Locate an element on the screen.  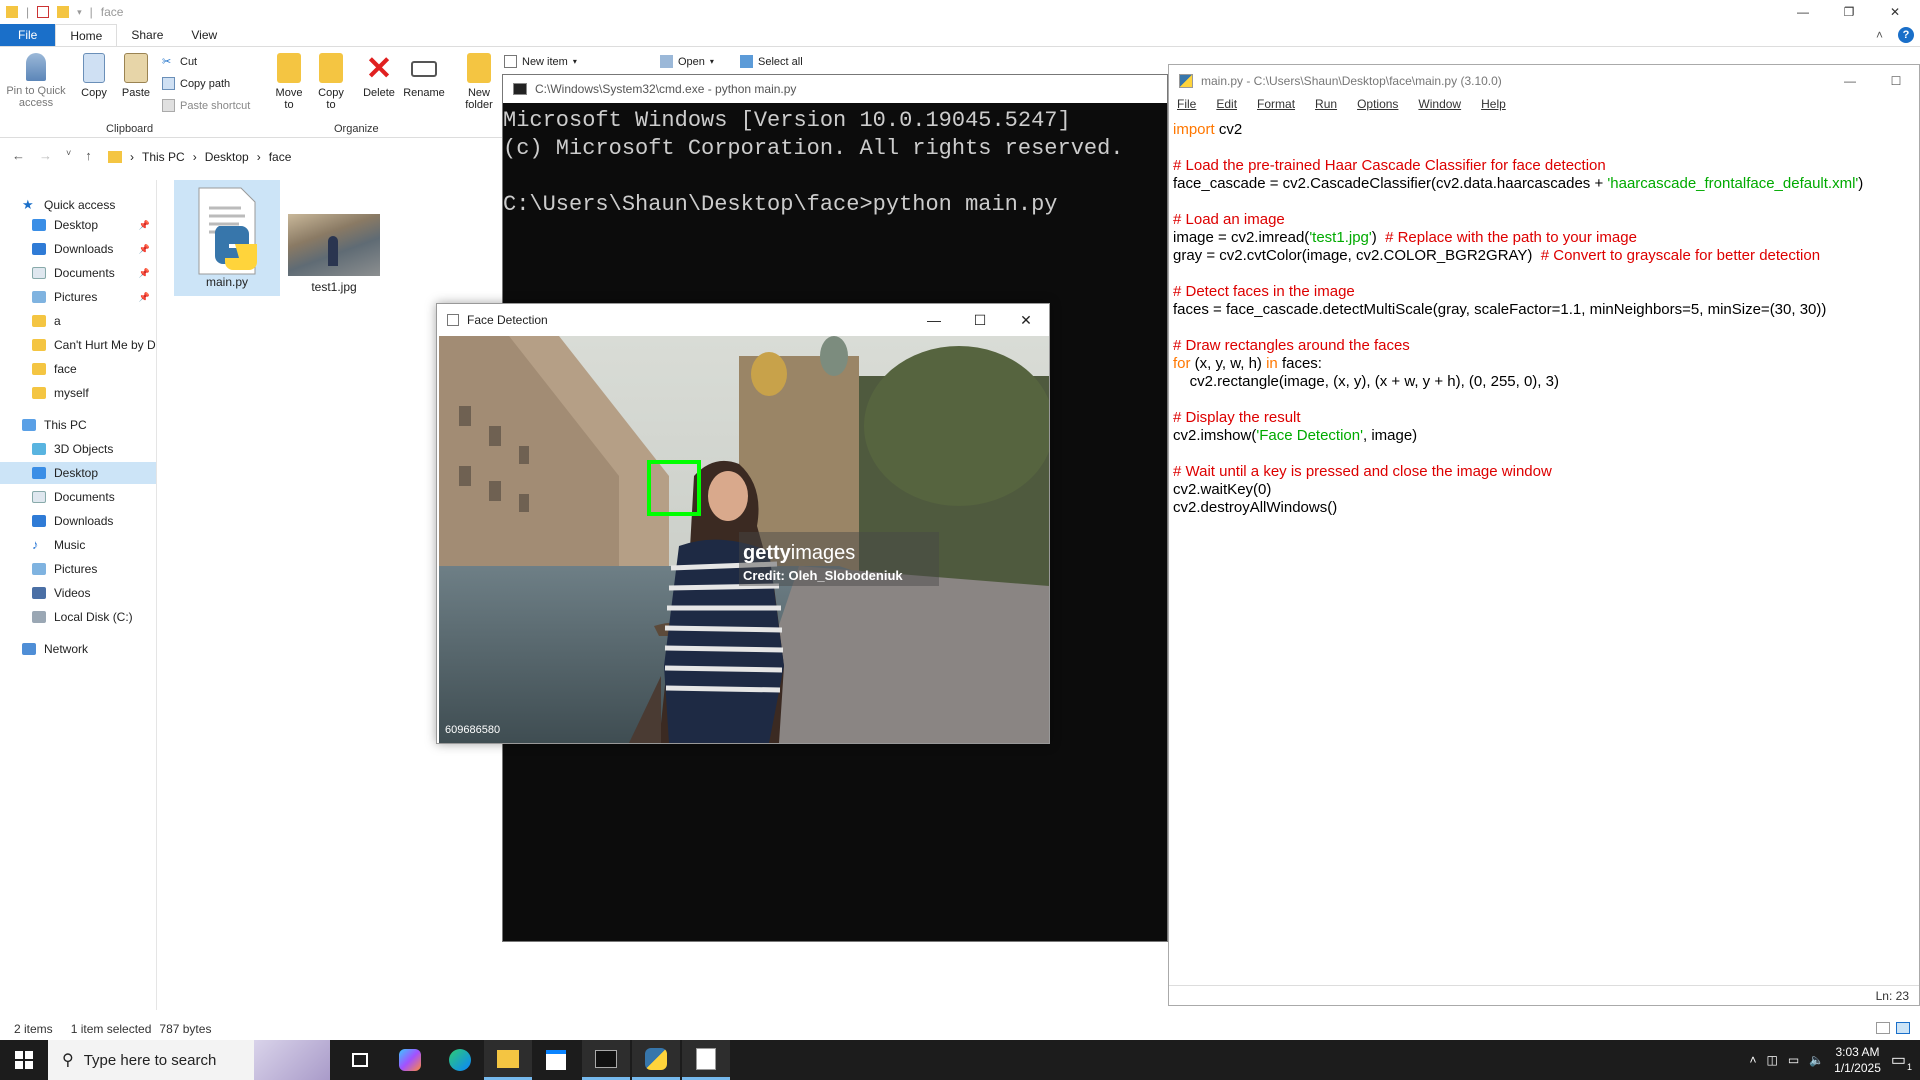
copilot-icon is located at coordinates (410, 1060).